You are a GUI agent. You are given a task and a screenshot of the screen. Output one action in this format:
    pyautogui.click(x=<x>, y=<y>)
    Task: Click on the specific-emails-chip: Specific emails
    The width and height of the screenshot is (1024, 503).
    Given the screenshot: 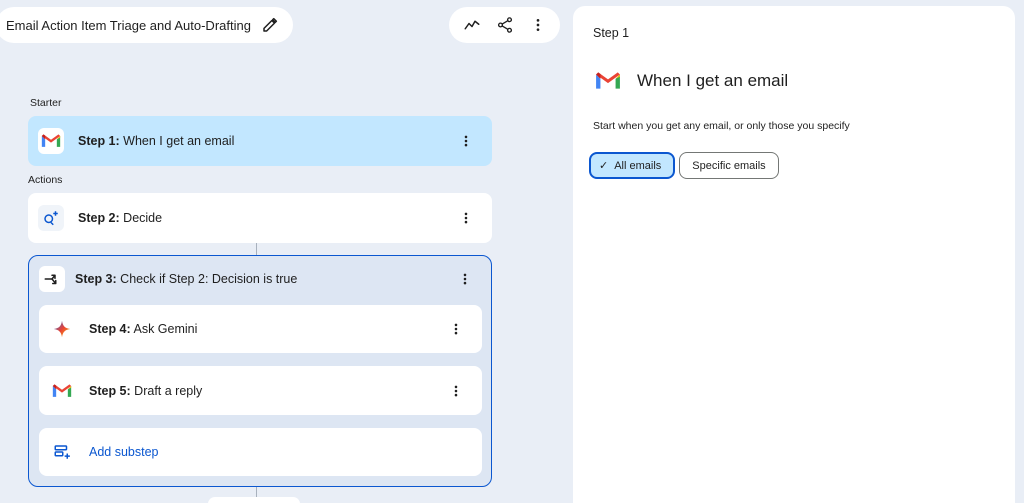 What is the action you would take?
    pyautogui.click(x=729, y=165)
    